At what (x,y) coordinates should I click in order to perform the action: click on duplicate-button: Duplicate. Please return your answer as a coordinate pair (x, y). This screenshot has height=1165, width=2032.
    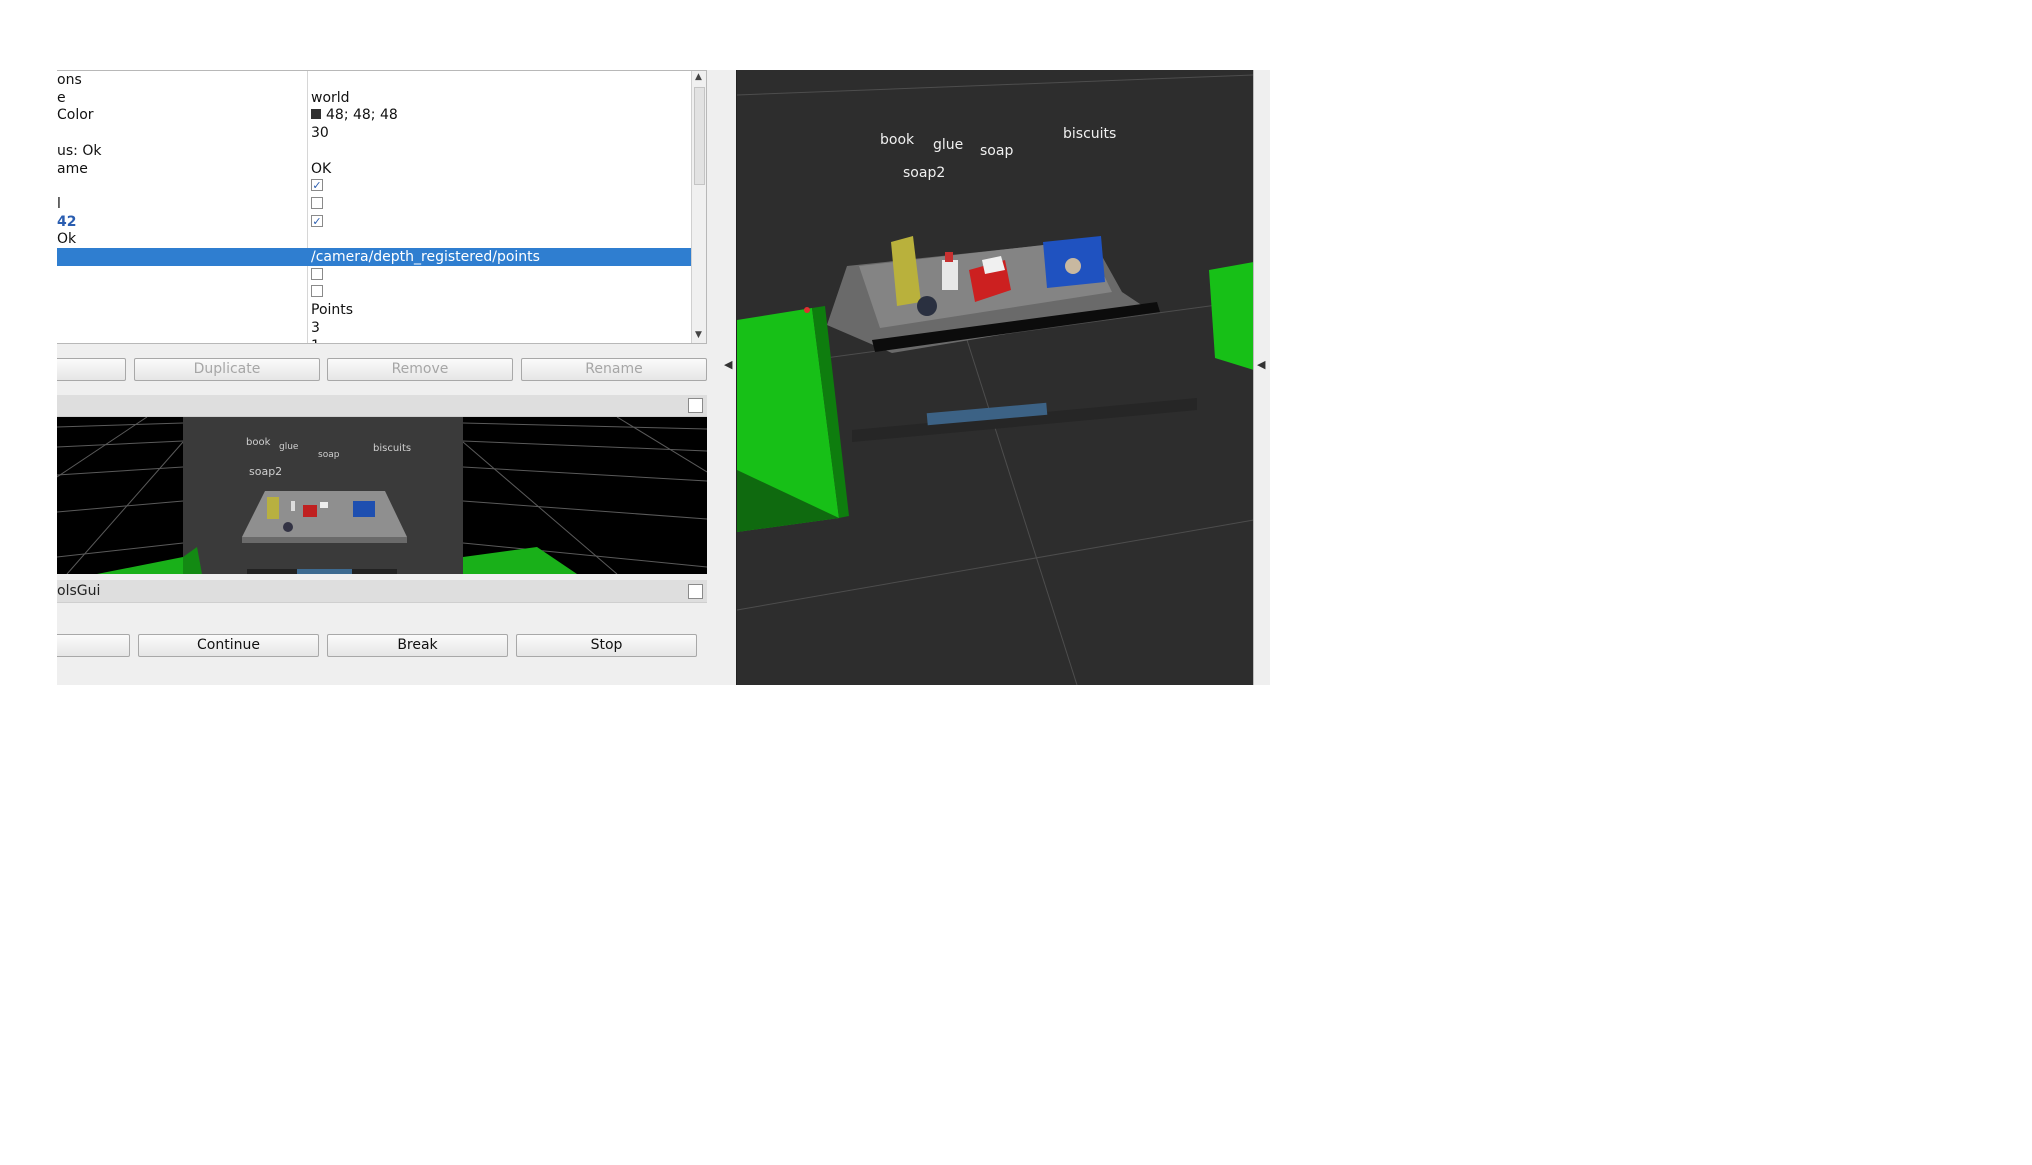
    Looking at the image, I should click on (227, 369).